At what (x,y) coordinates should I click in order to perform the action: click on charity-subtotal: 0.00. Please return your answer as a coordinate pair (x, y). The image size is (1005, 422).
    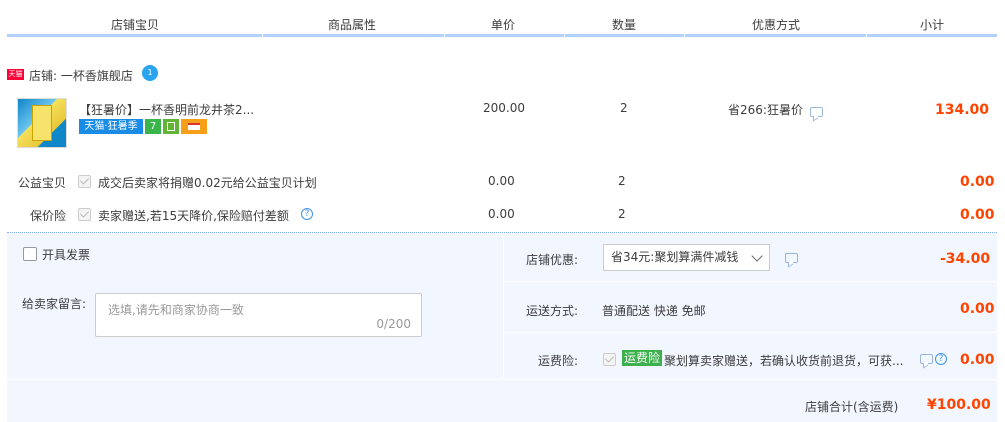
    Looking at the image, I should click on (977, 182).